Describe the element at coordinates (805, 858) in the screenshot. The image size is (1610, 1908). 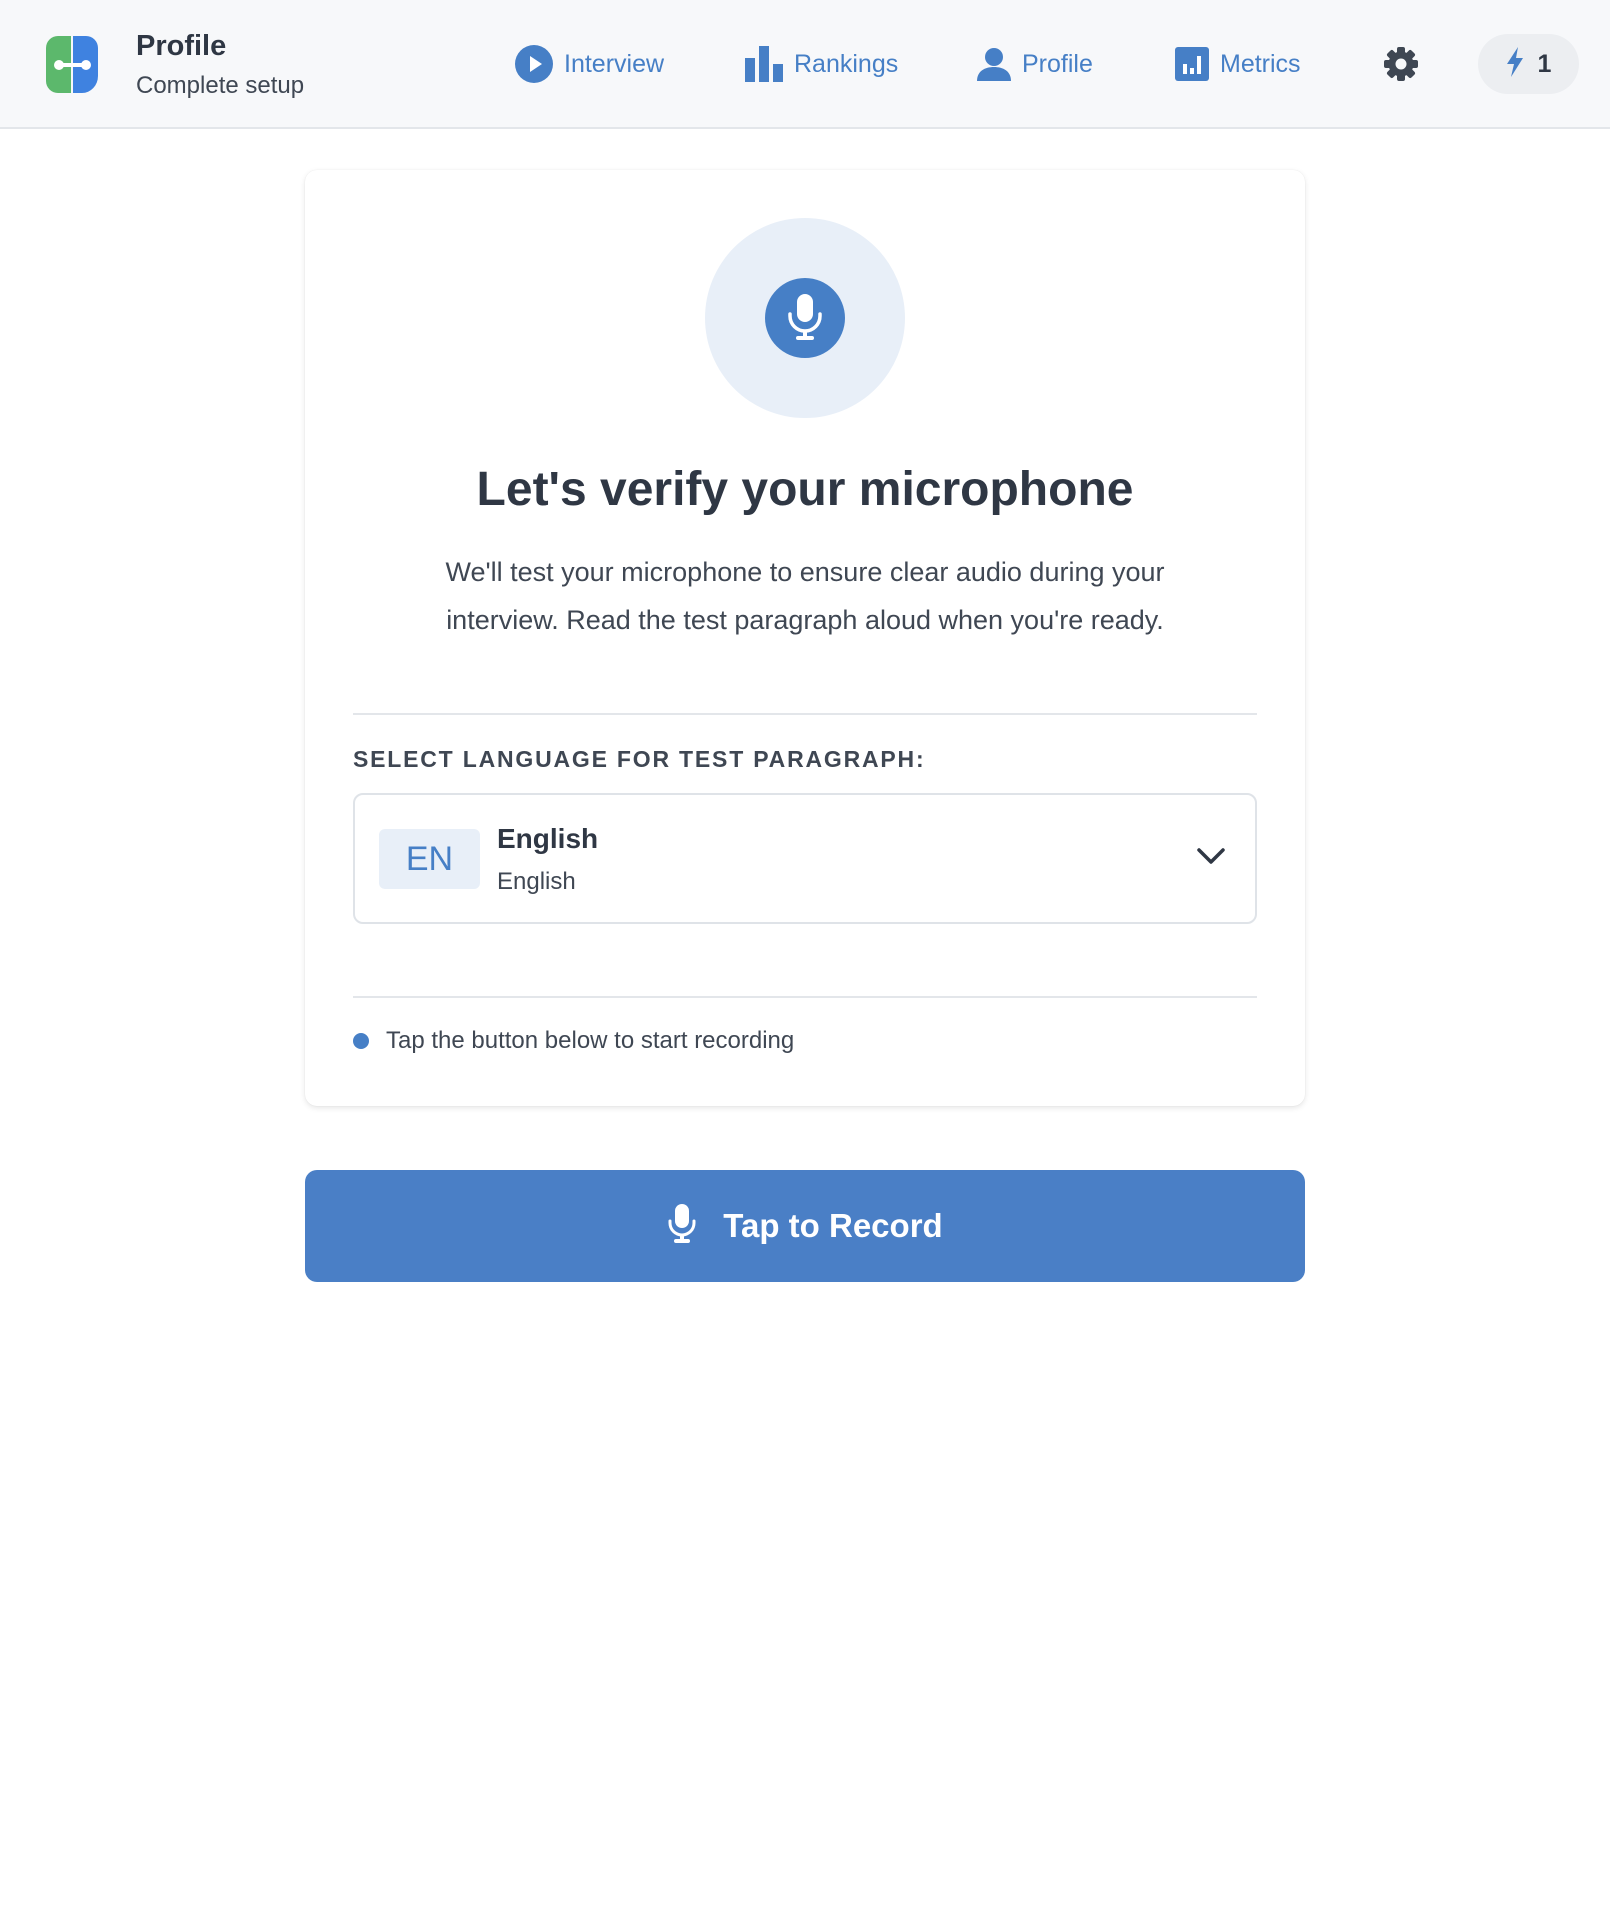
I see `language-select: EN English English` at that location.